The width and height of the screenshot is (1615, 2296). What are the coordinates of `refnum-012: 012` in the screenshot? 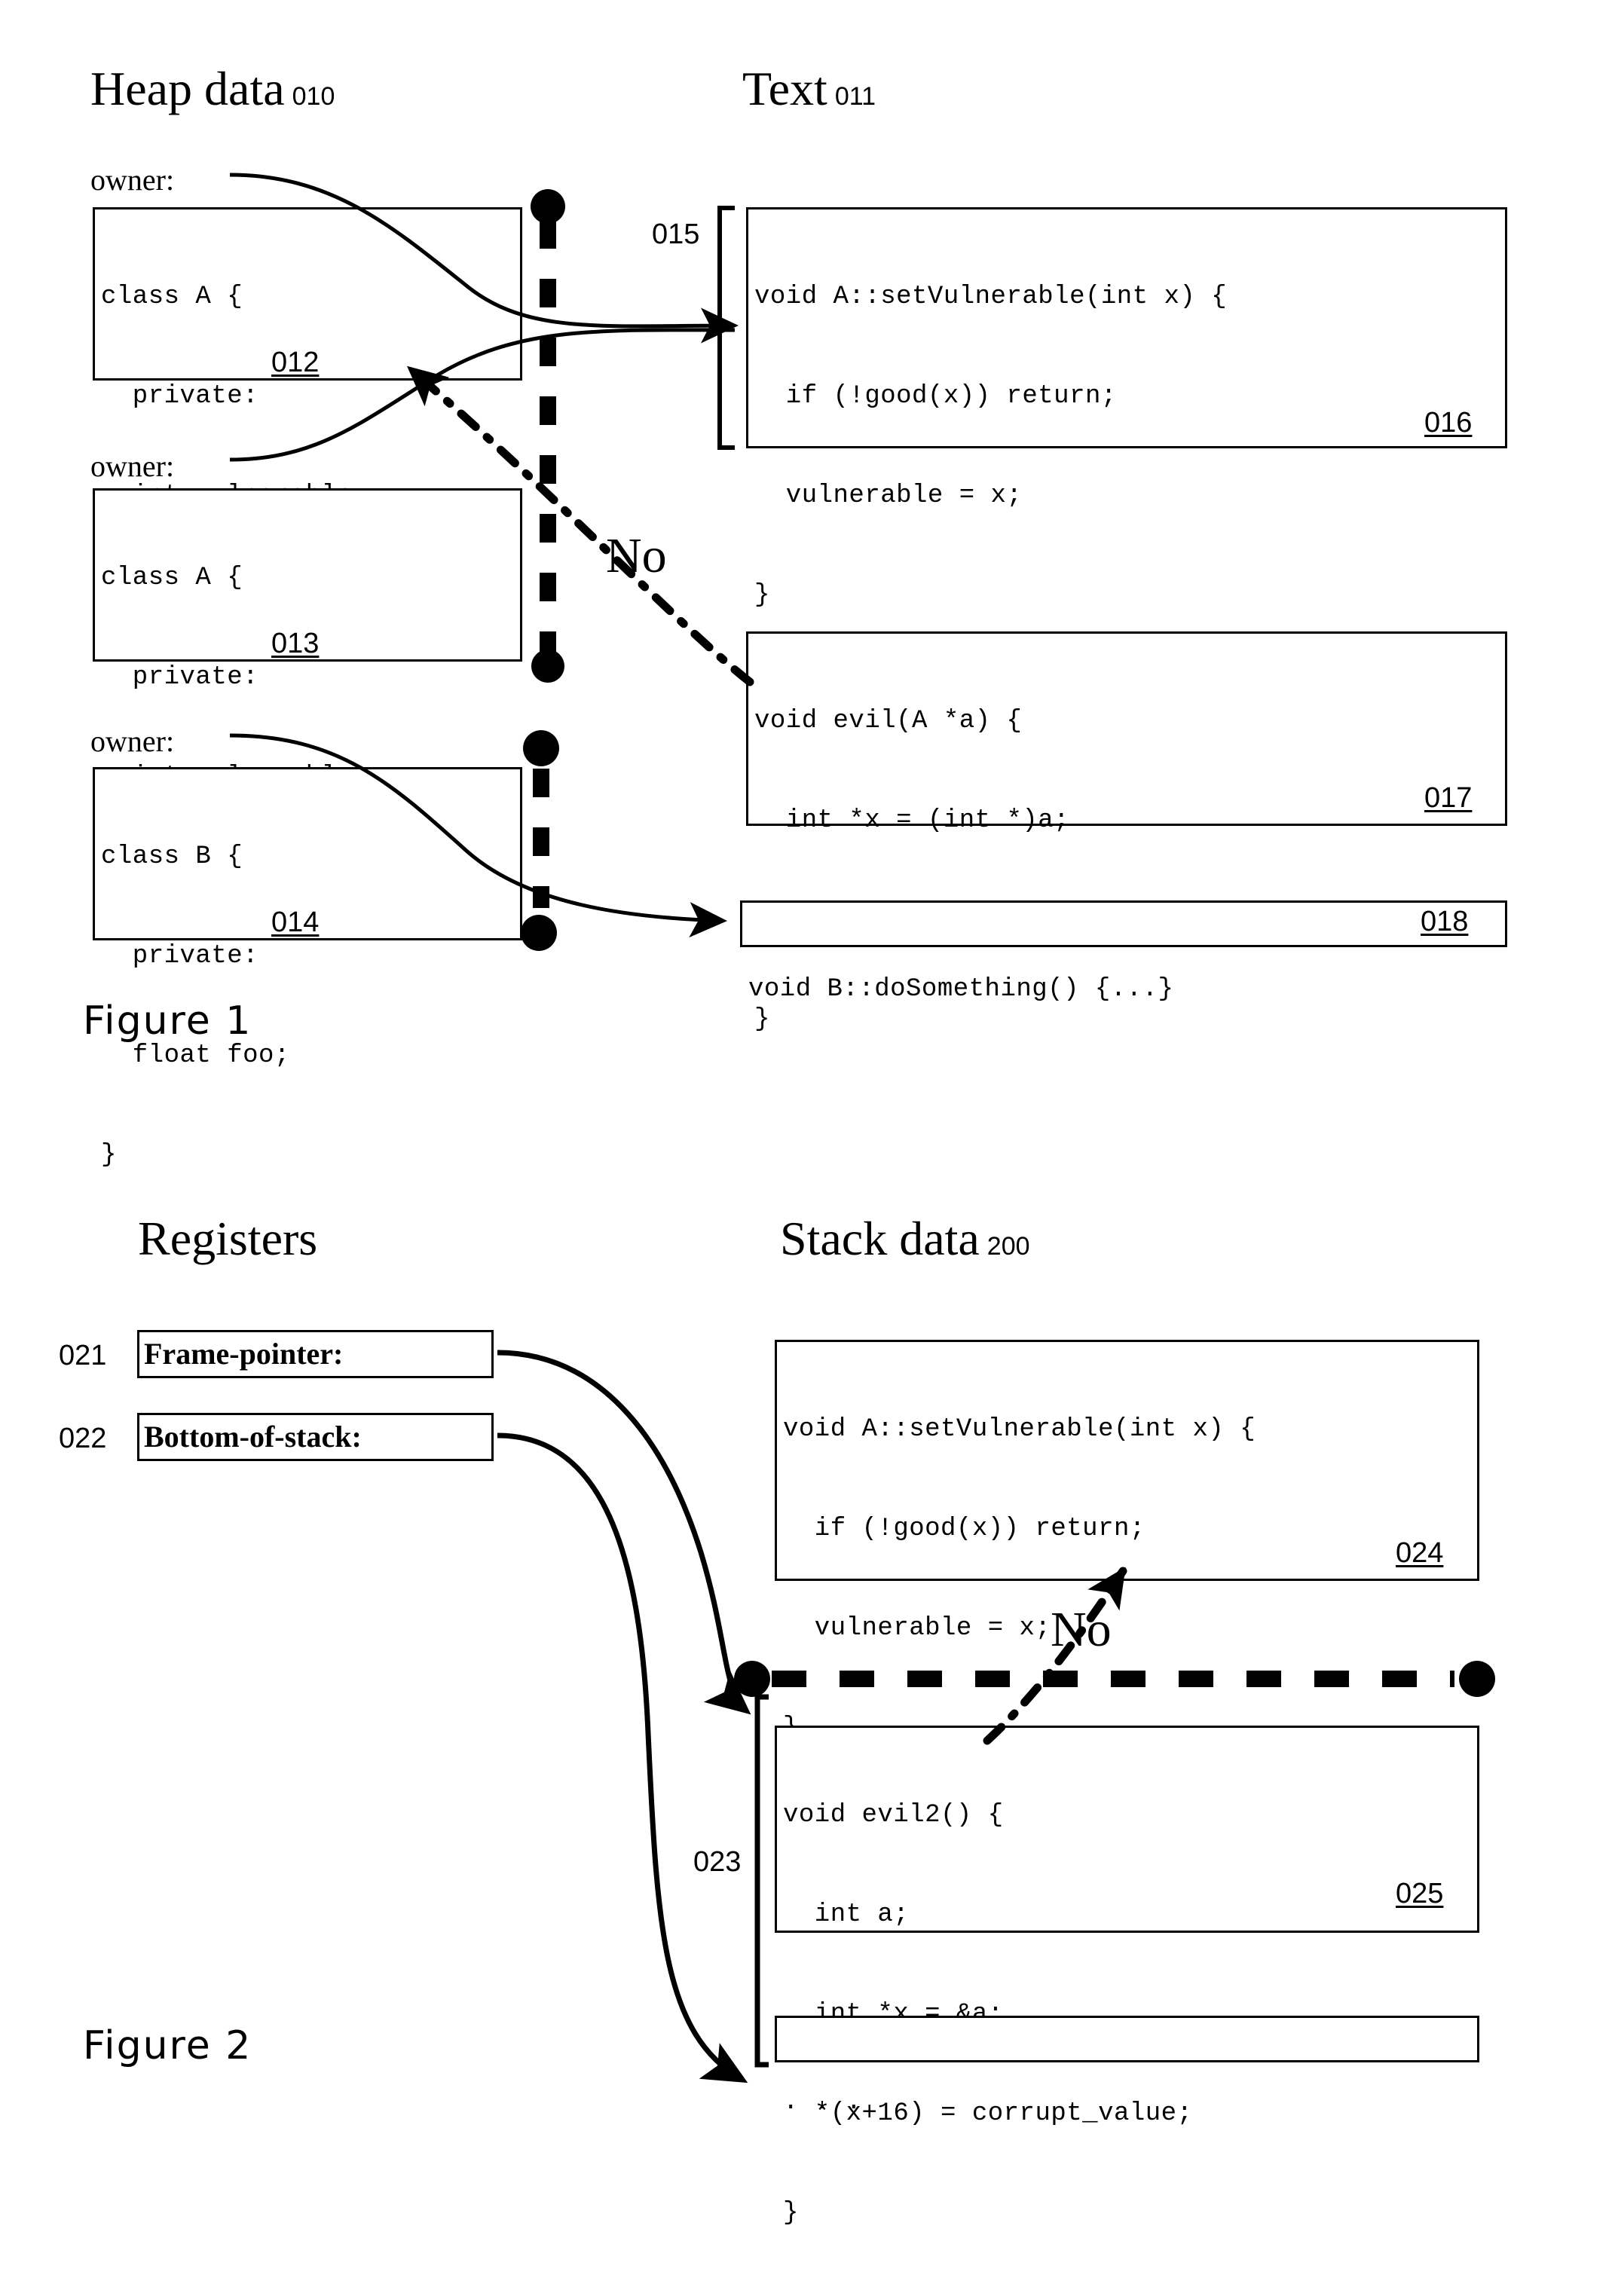 It's located at (295, 362).